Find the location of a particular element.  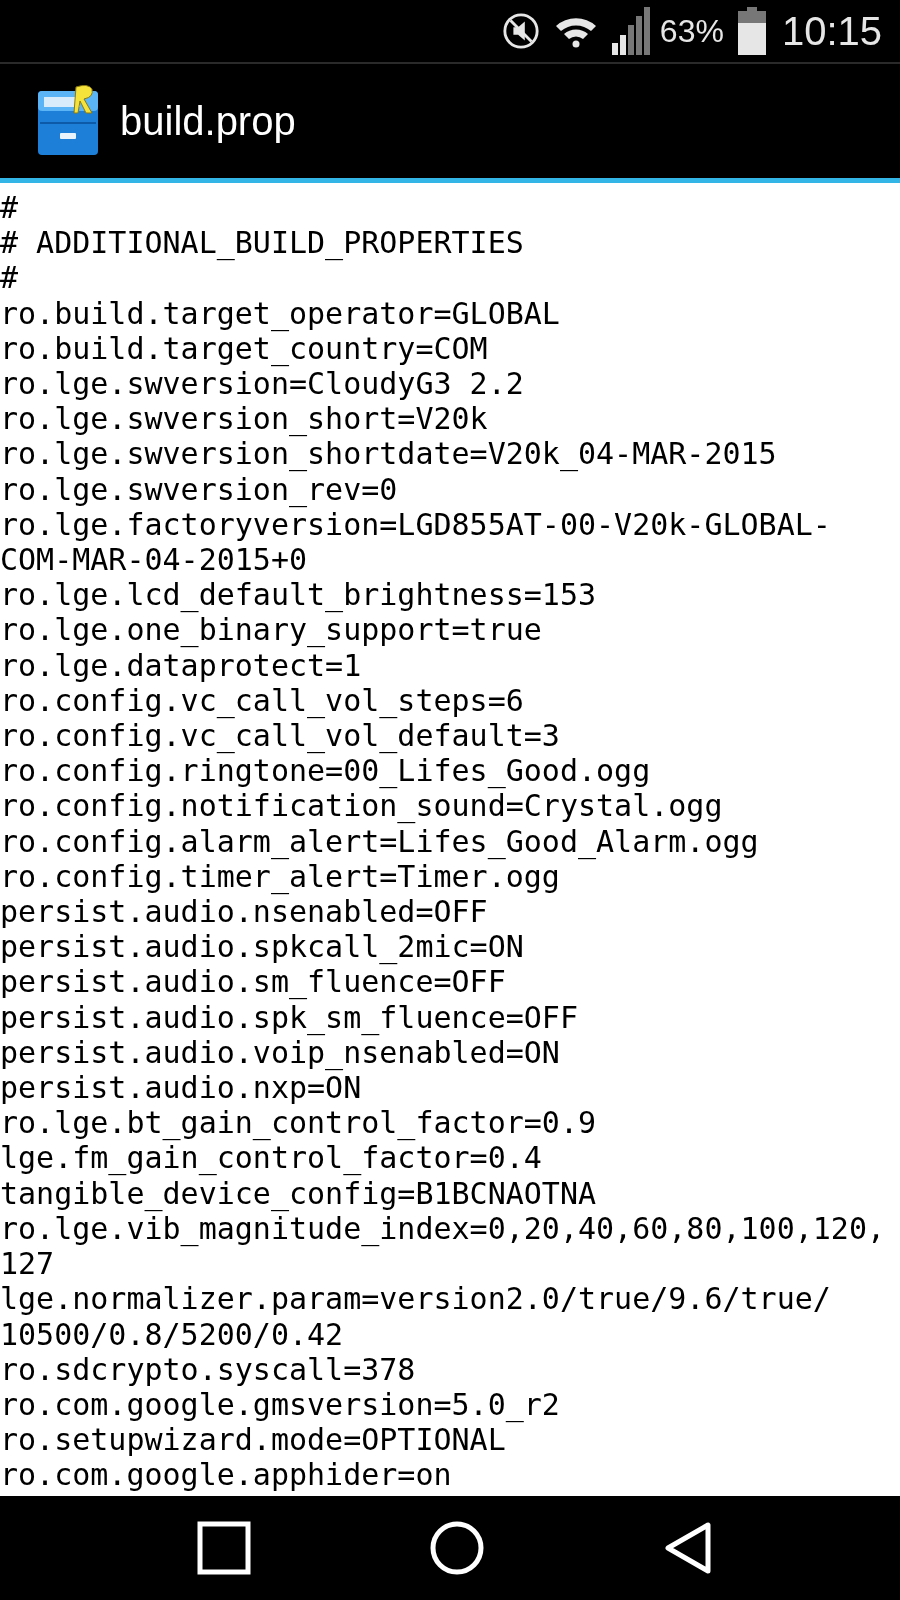

home-button is located at coordinates (457, 1548).